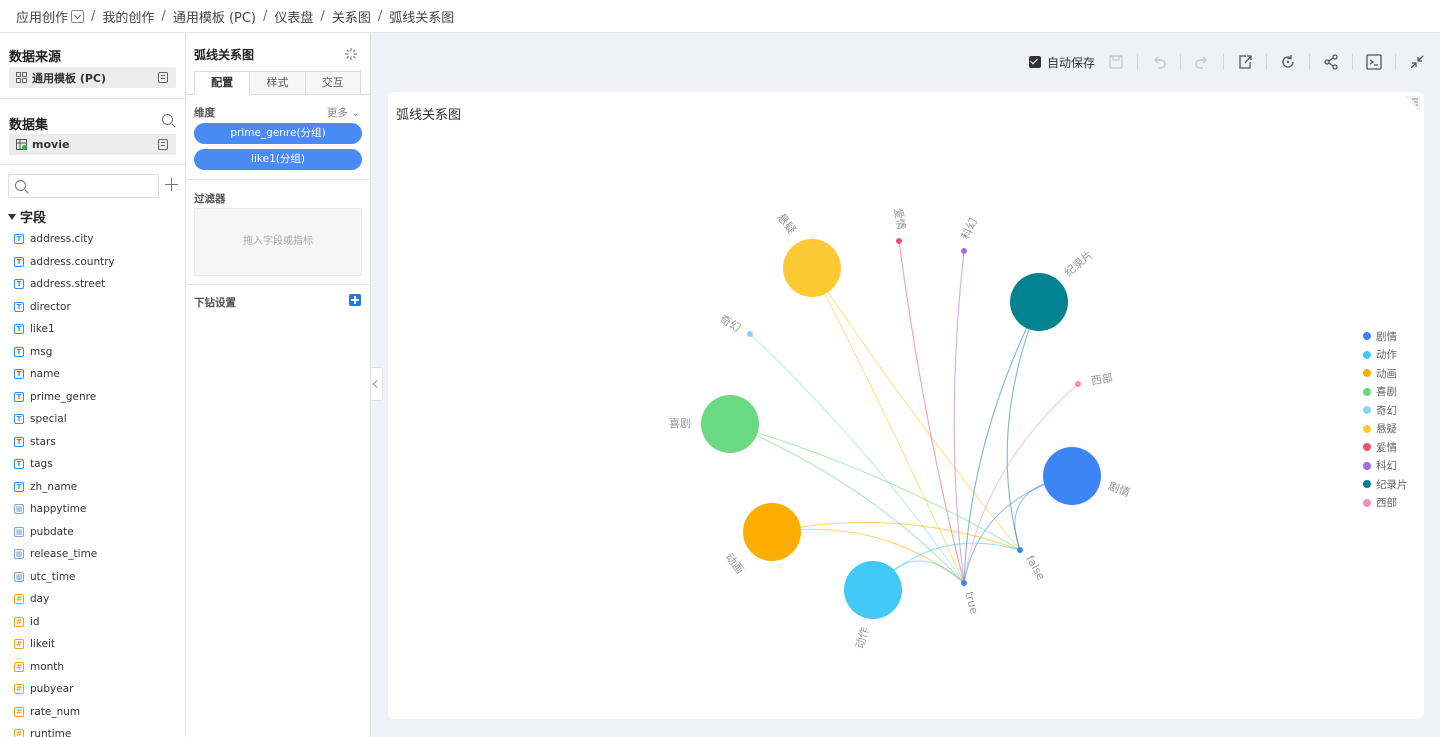 The image size is (1440, 737). I want to click on more-dropdown: 更多 ⌄, so click(343, 112).